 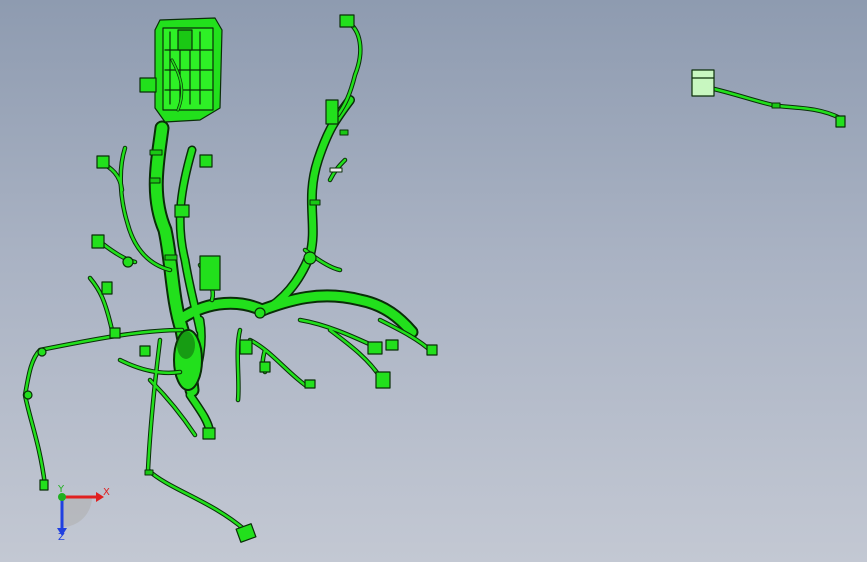 I want to click on connector-lower-left, so click(x=209, y=433).